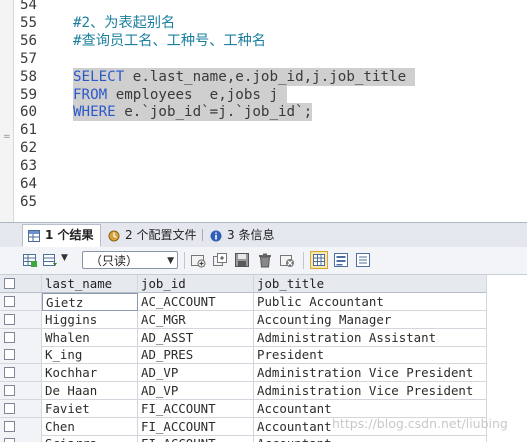 The image size is (527, 442). What do you see at coordinates (29, 201) in the screenshot?
I see `line-number: 65` at bounding box center [29, 201].